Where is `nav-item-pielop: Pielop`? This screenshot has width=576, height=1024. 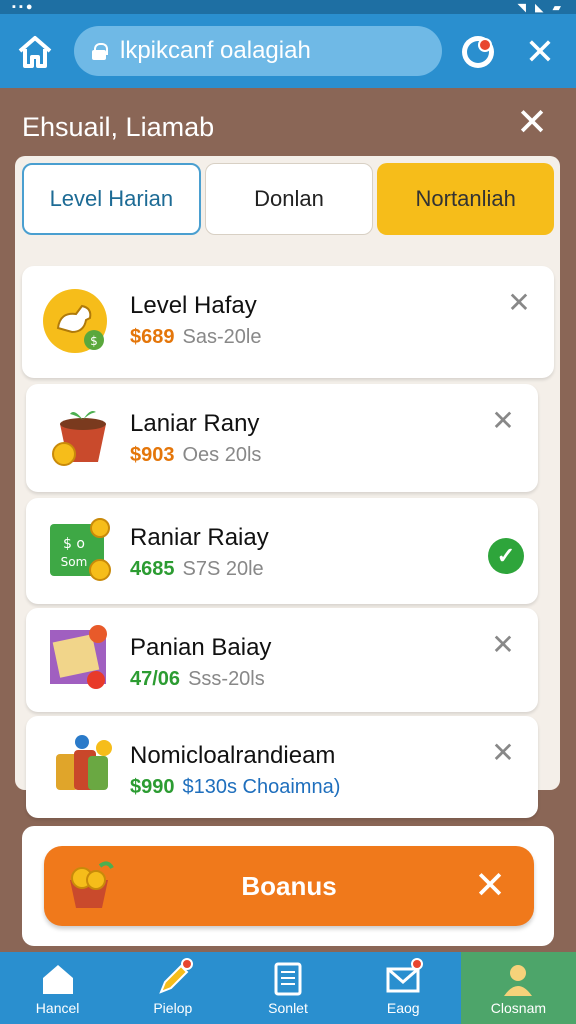
nav-item-pielop: Pielop is located at coordinates (172, 988).